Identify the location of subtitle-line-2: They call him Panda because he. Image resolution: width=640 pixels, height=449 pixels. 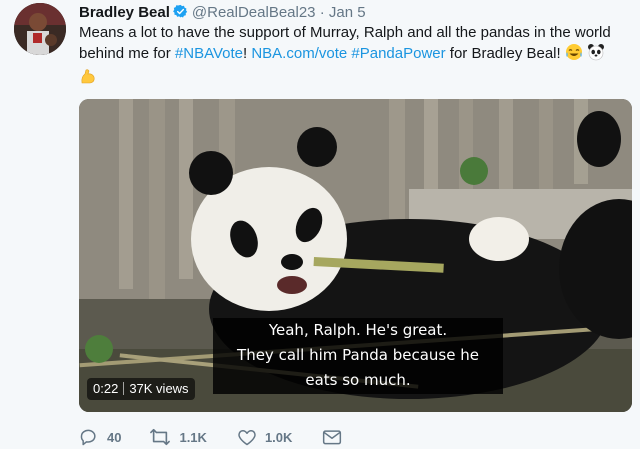
(358, 355).